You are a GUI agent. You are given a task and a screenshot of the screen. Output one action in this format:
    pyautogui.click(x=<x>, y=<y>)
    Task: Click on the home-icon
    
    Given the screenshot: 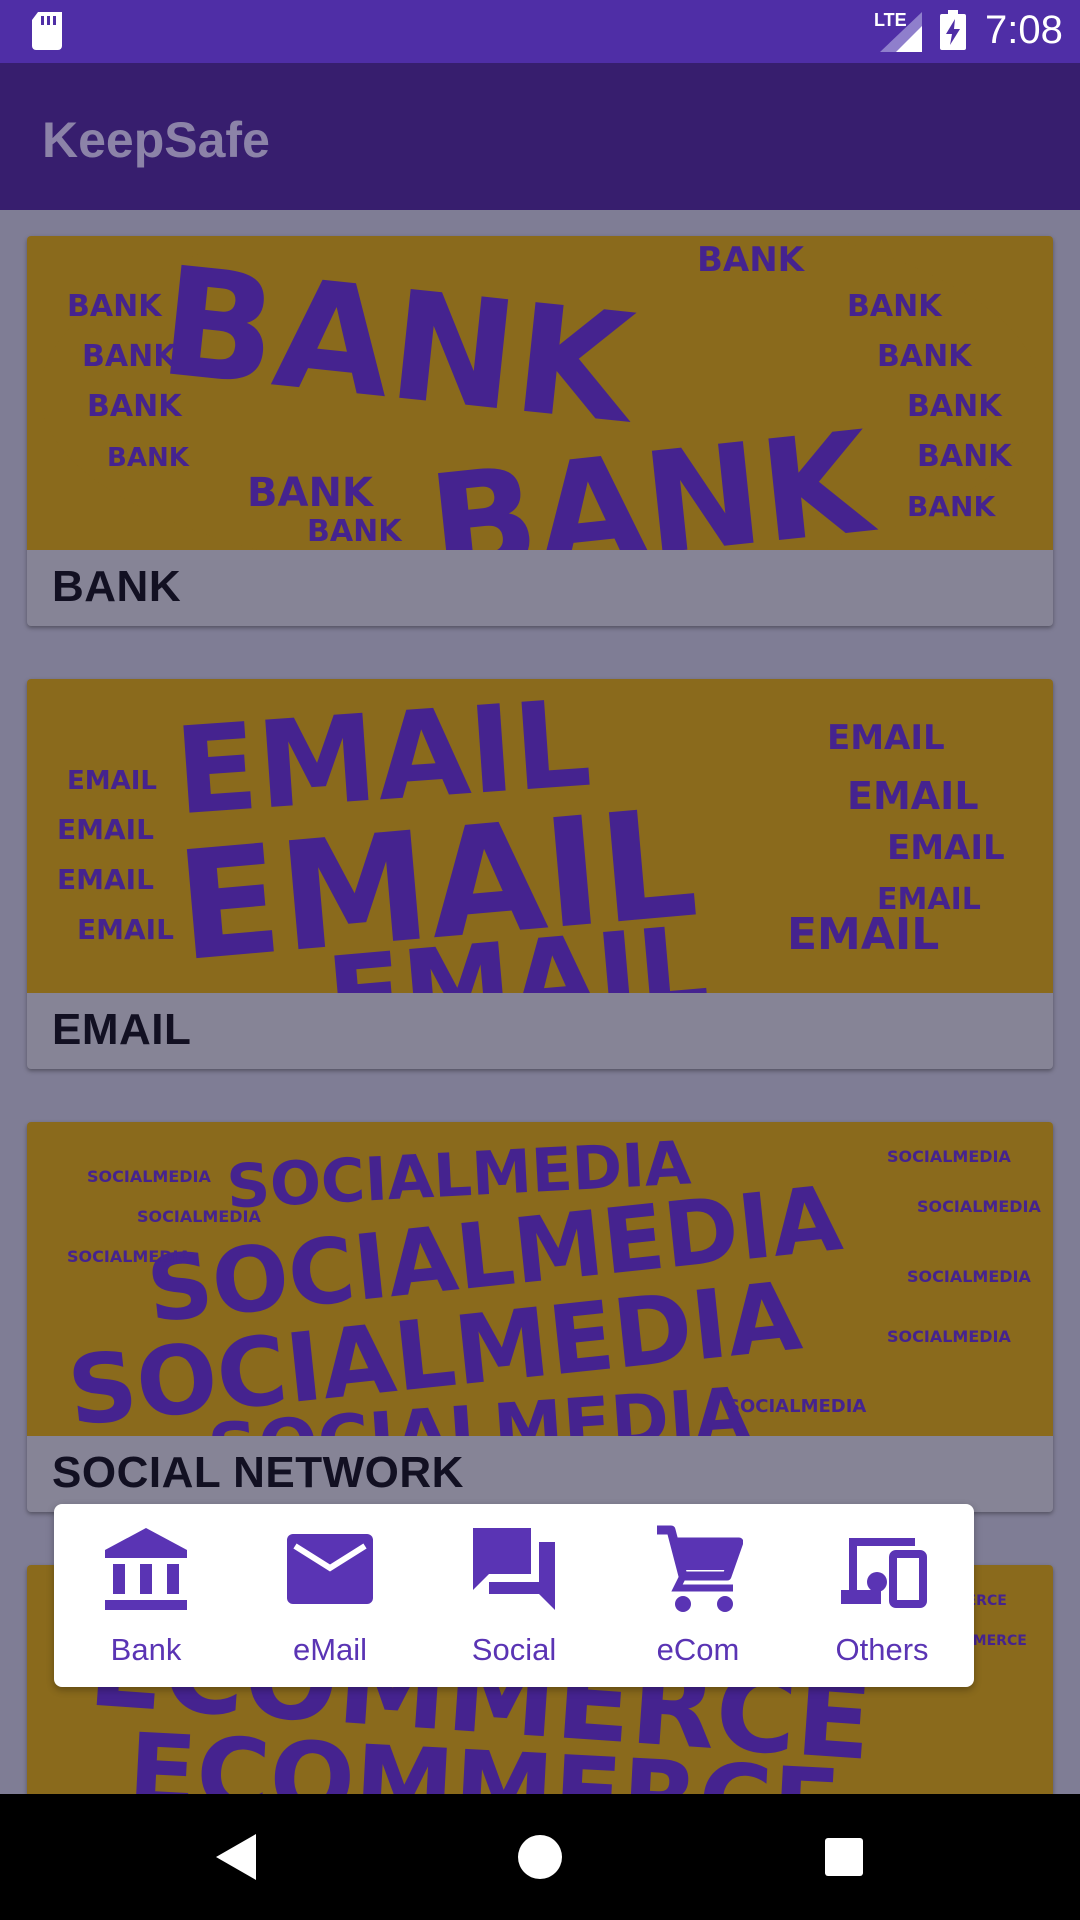 What is the action you would take?
    pyautogui.click(x=540, y=1857)
    